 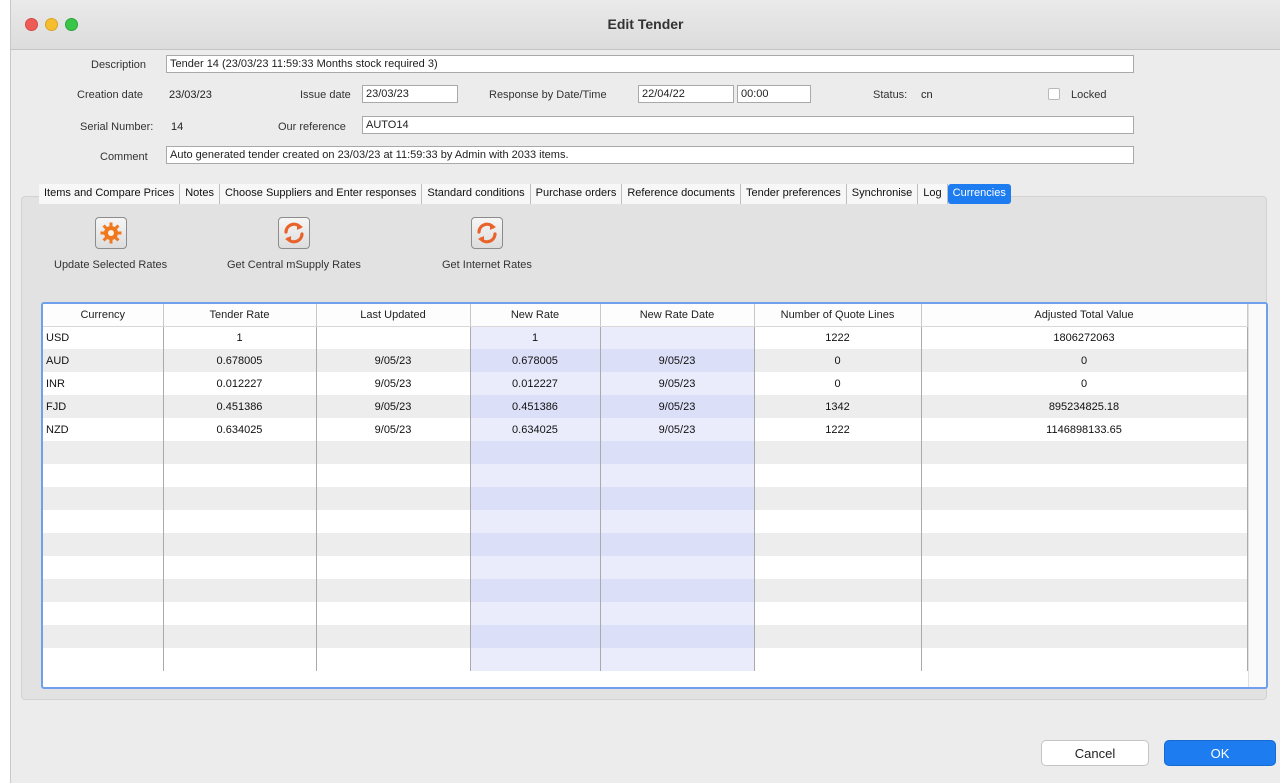 I want to click on column-header-last-updated: Last Updated, so click(x=393, y=315).